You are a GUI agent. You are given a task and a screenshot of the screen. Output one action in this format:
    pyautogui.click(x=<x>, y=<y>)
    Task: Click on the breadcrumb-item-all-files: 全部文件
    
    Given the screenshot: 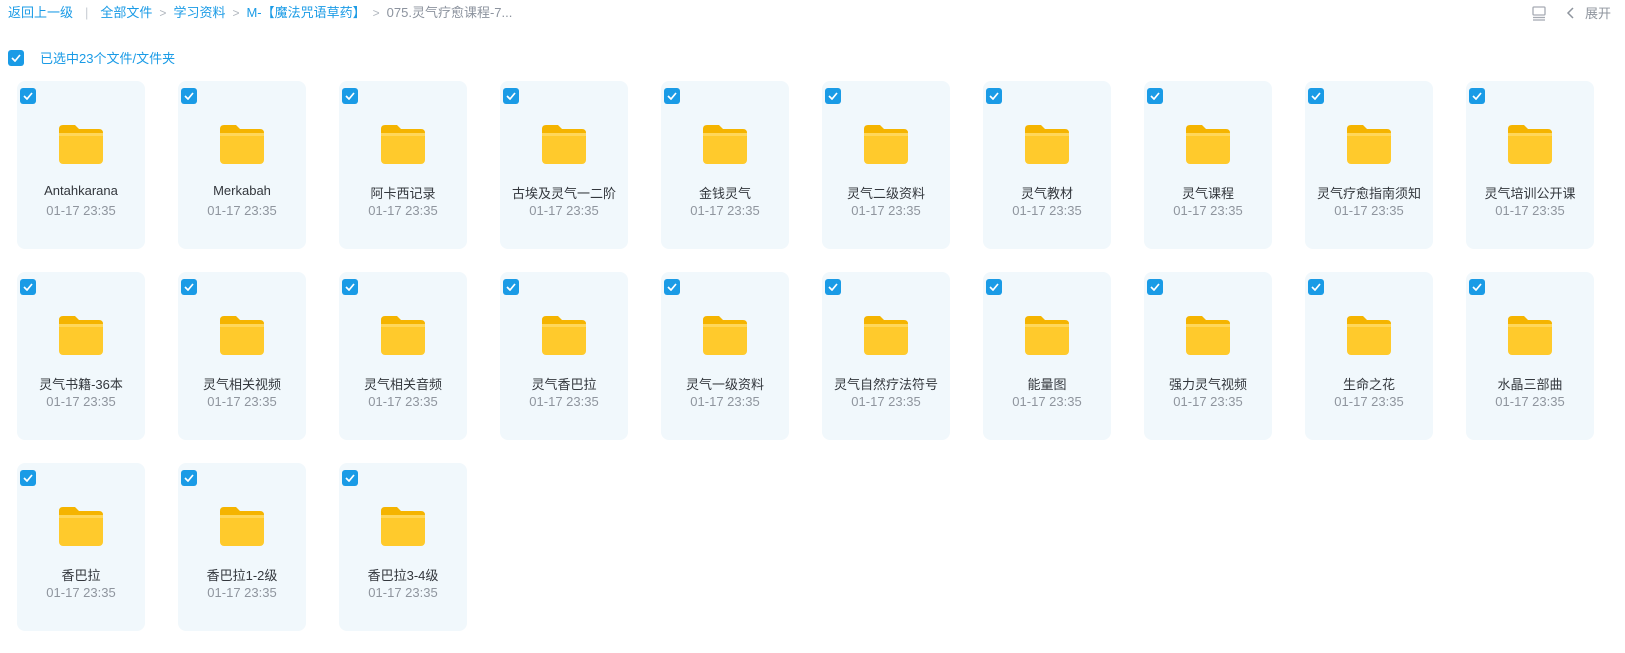 What is the action you would take?
    pyautogui.click(x=126, y=13)
    